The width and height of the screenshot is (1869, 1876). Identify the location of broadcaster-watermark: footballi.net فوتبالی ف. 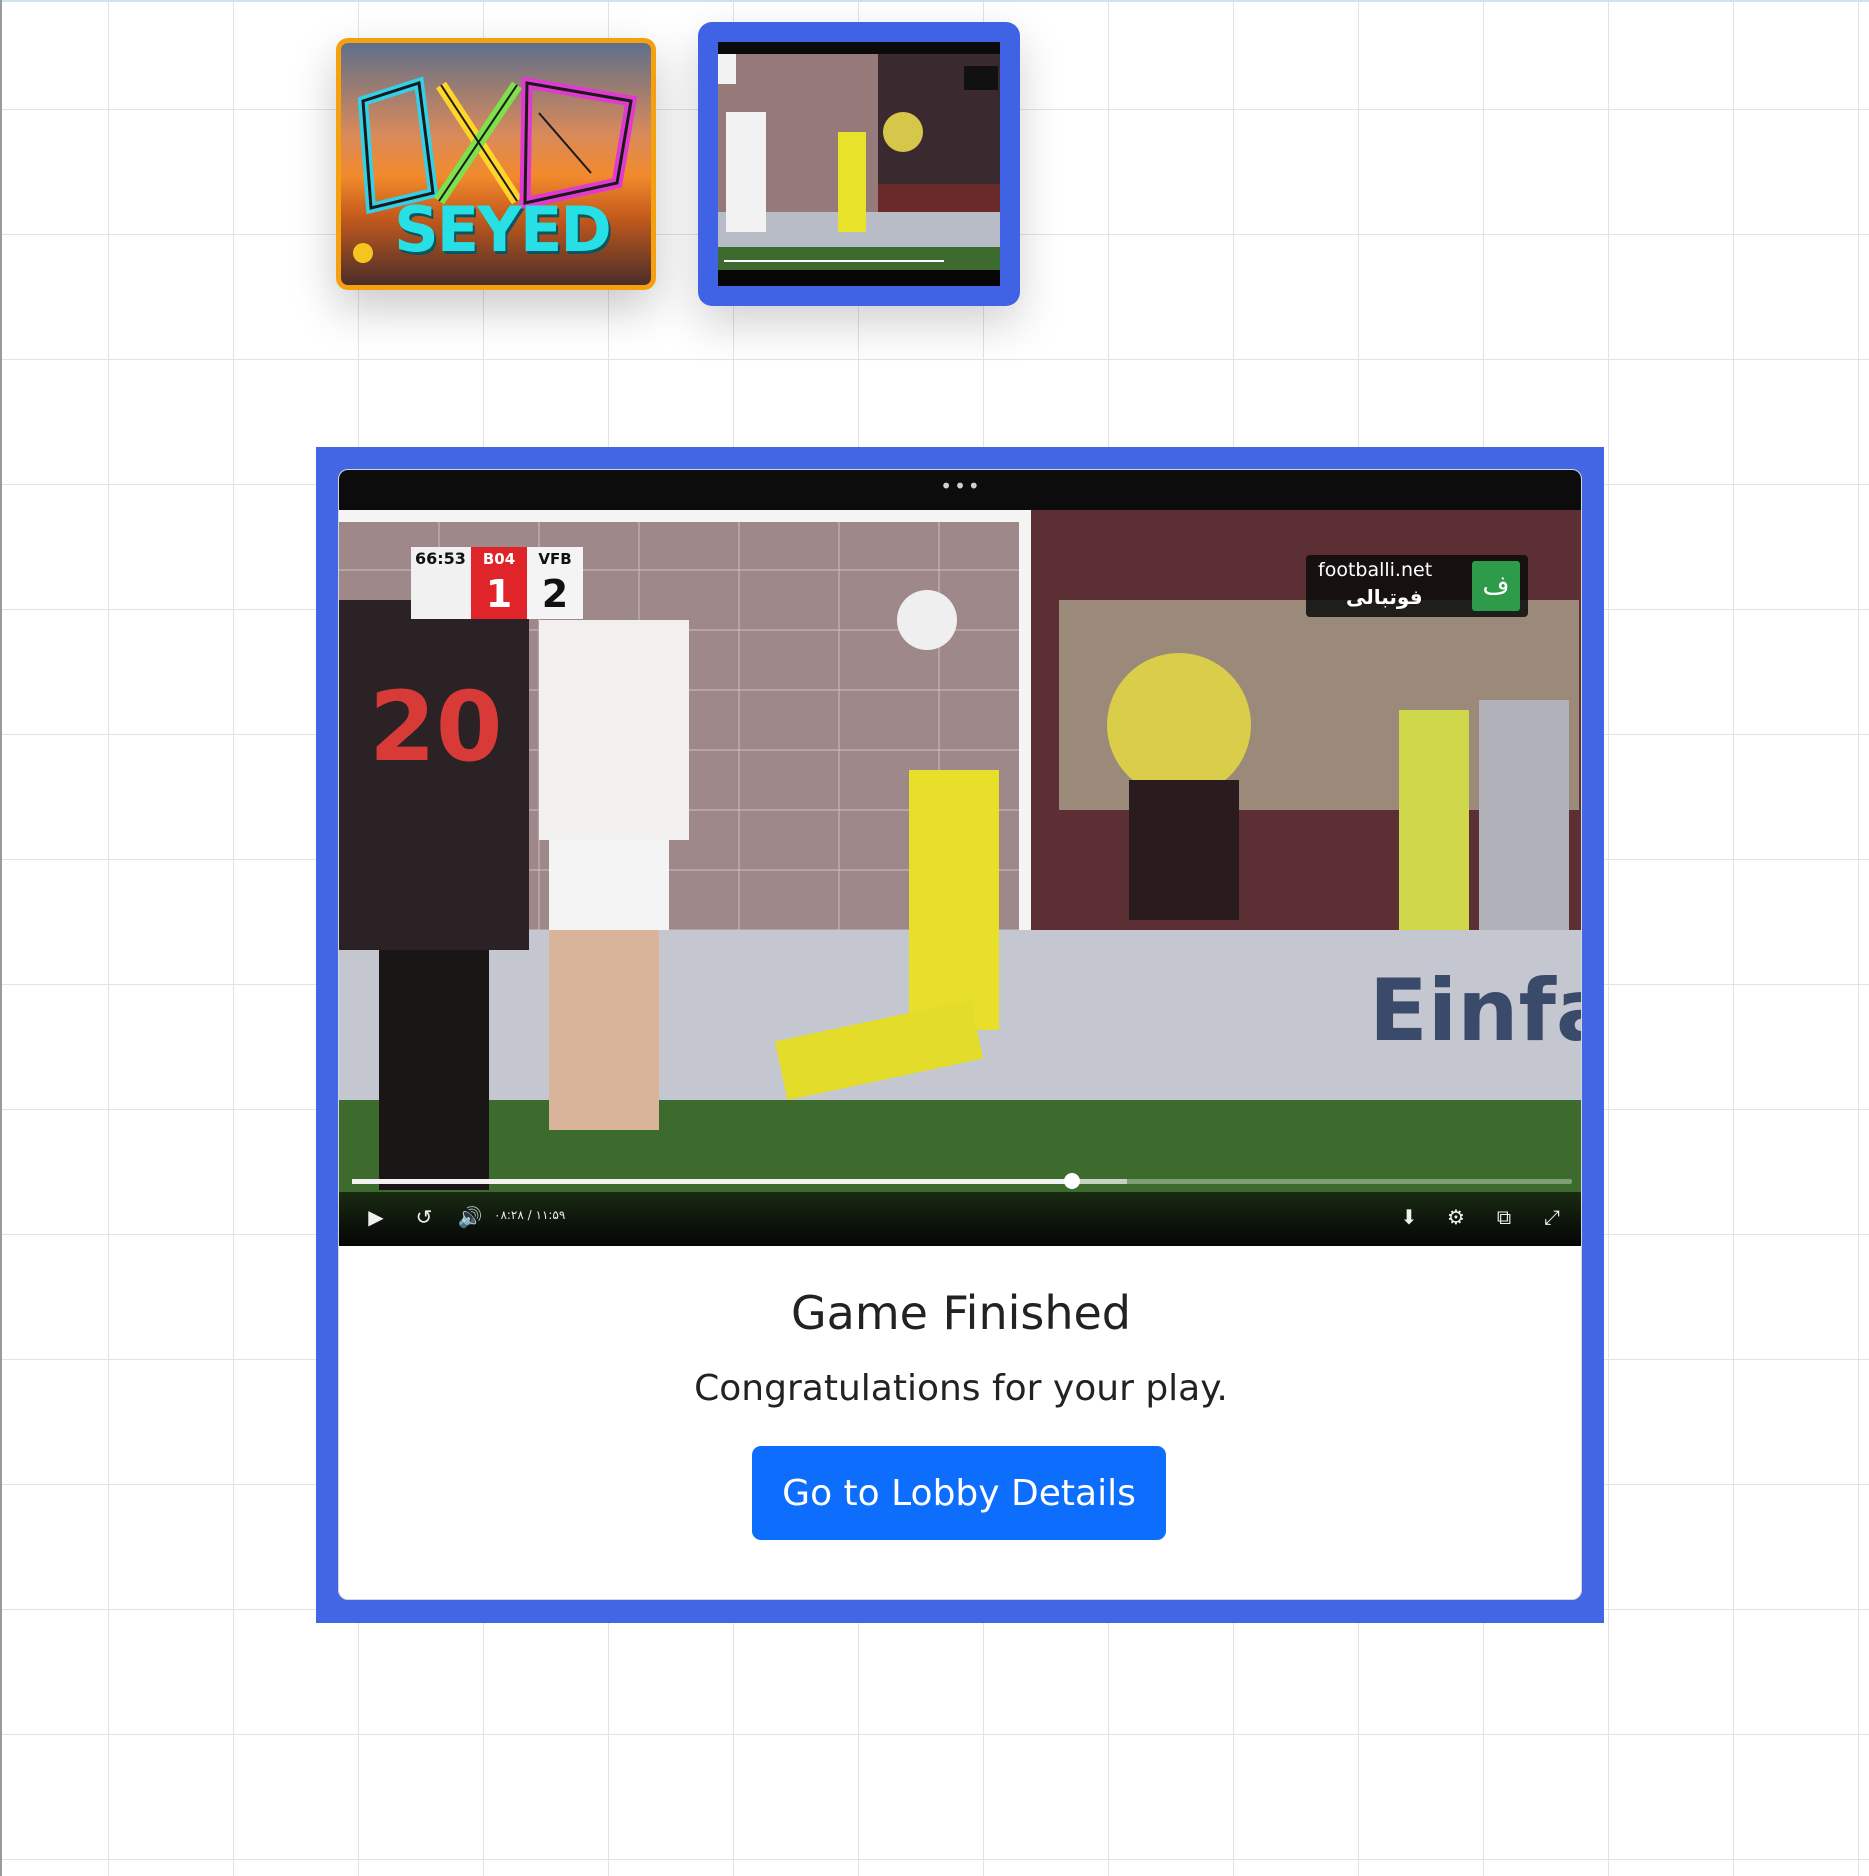
(1417, 586).